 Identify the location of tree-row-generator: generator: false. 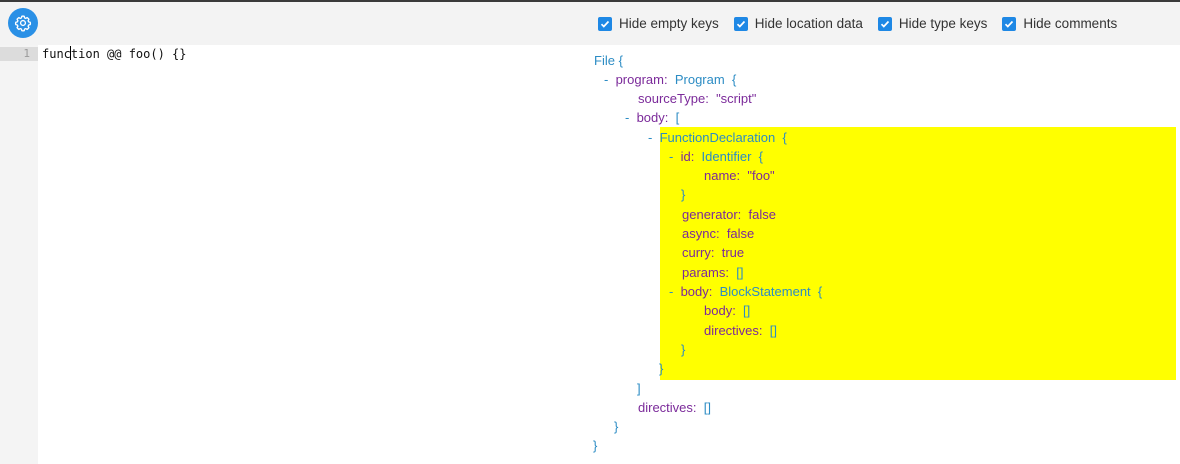
(729, 214).